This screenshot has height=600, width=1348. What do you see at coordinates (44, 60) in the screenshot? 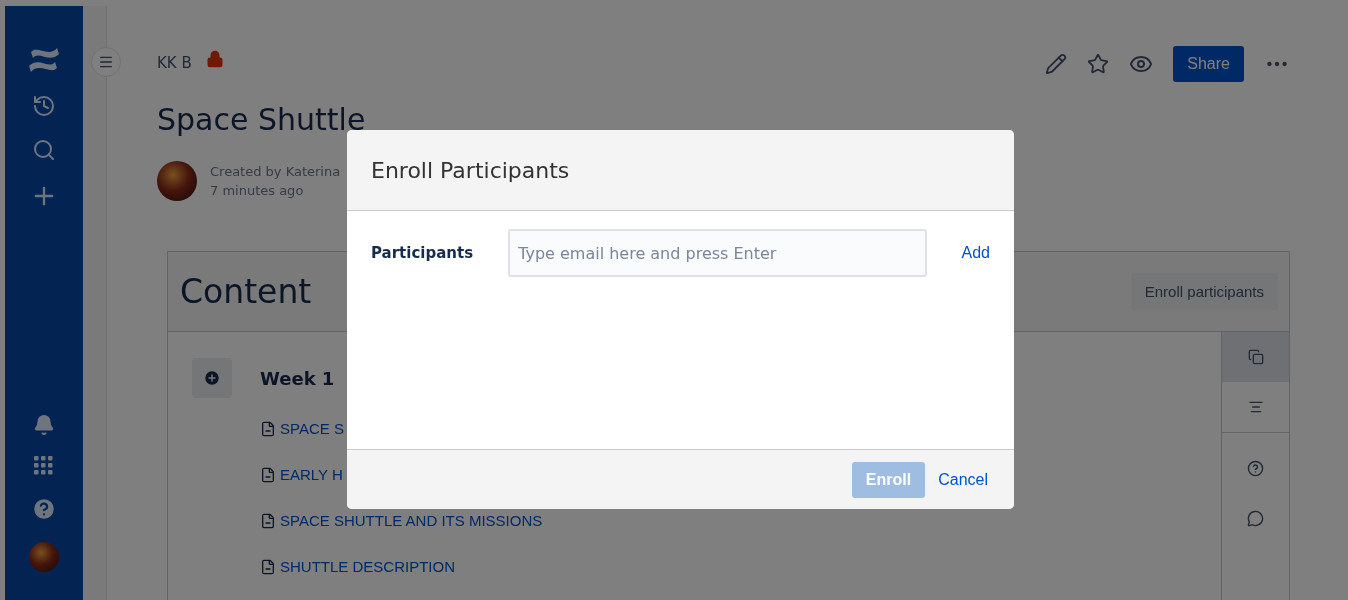
I see `logo-icon` at bounding box center [44, 60].